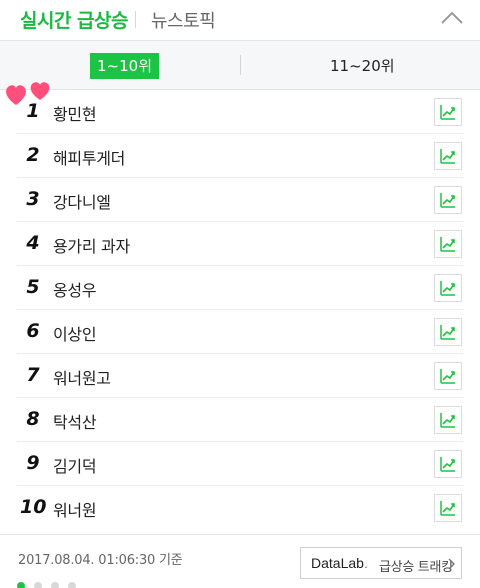  I want to click on rank-keyword: 옹성우, so click(75, 289).